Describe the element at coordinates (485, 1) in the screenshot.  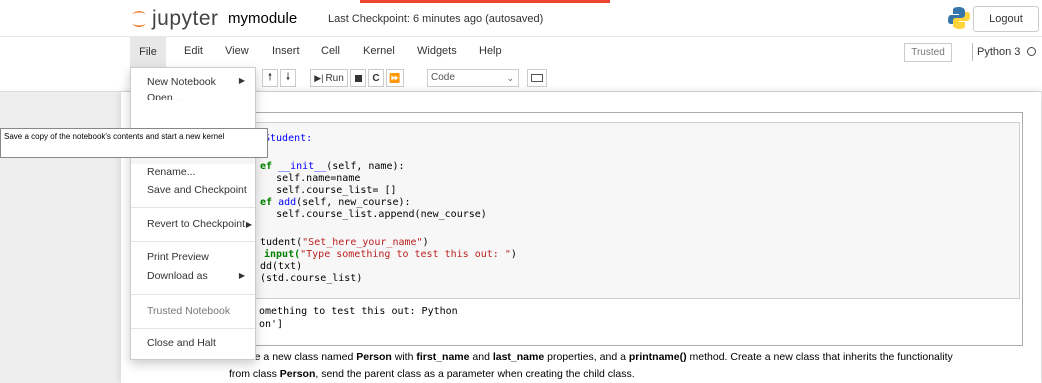
I see `top-accent-line` at that location.